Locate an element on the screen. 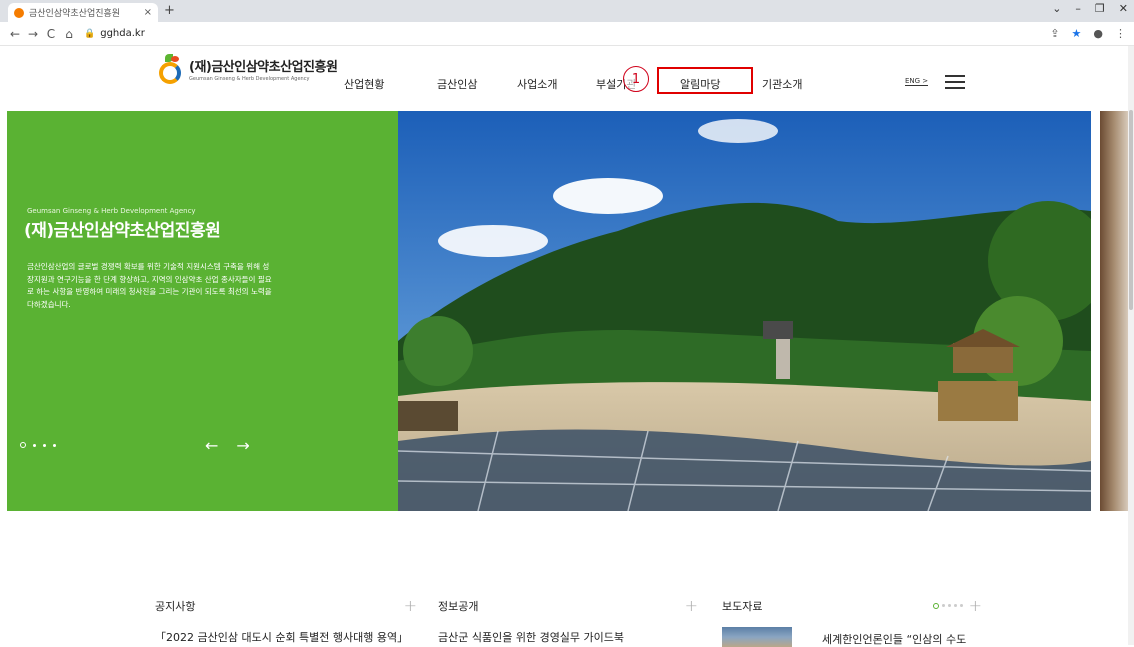  menu-about: 기관소개 is located at coordinates (782, 84).